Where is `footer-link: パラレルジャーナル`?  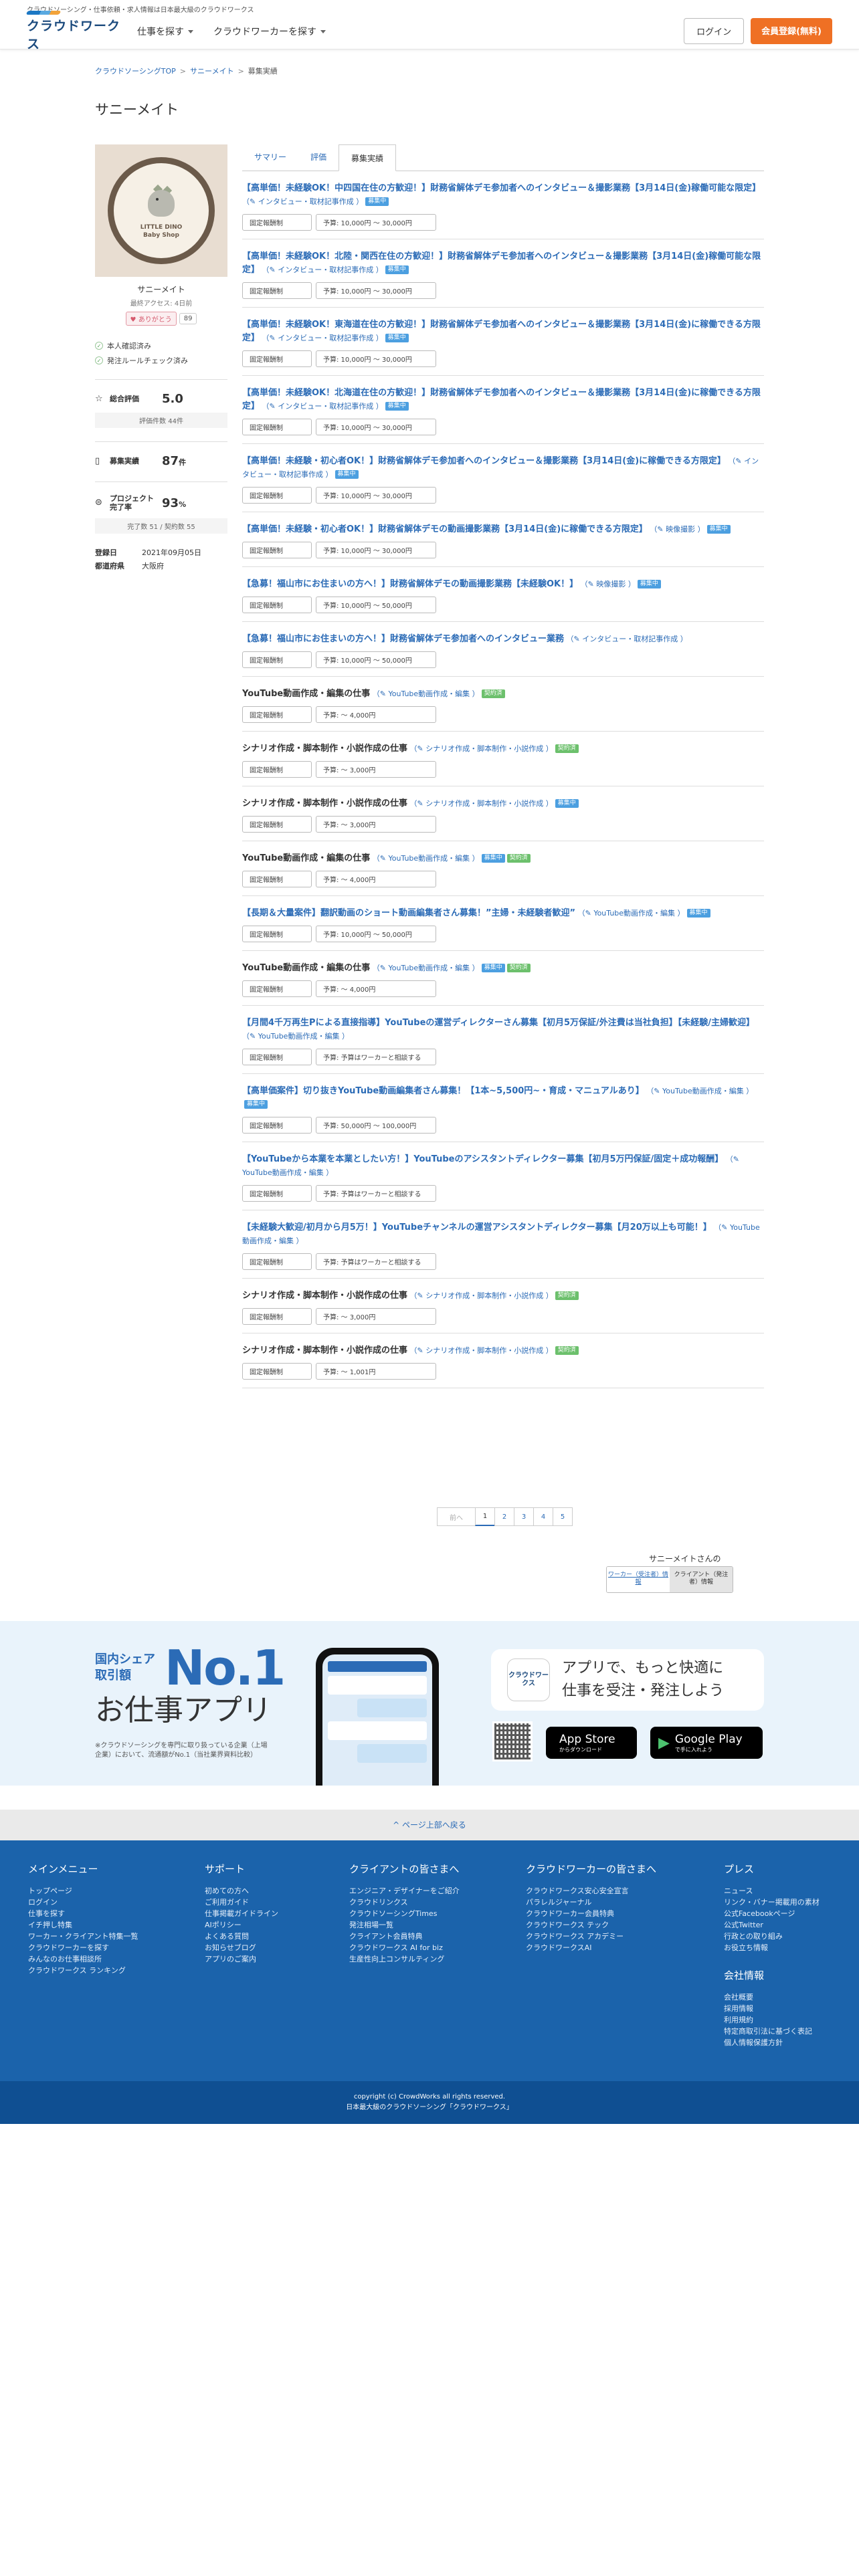
footer-link: パラレルジャーナル is located at coordinates (591, 1902).